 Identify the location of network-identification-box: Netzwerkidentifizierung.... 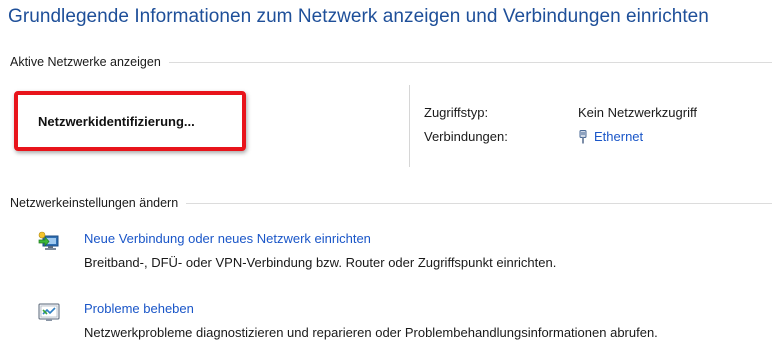
(130, 121).